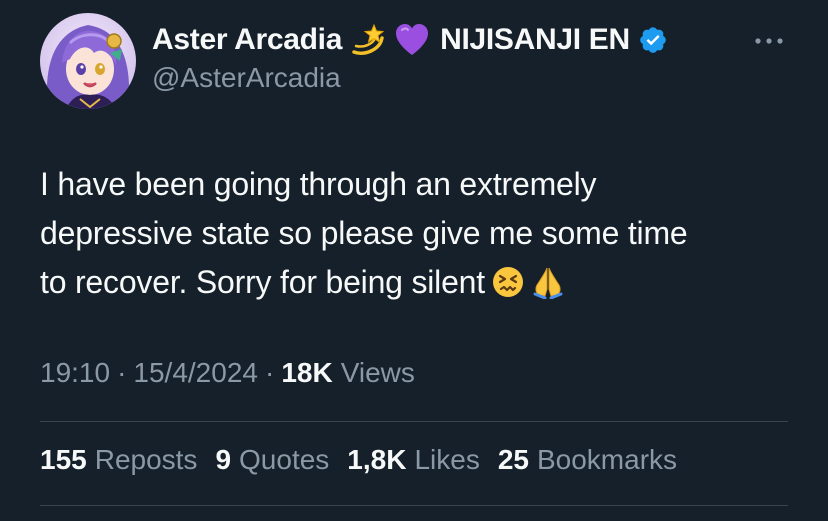  What do you see at coordinates (63, 459) in the screenshot?
I see `reposts-count: 155` at bounding box center [63, 459].